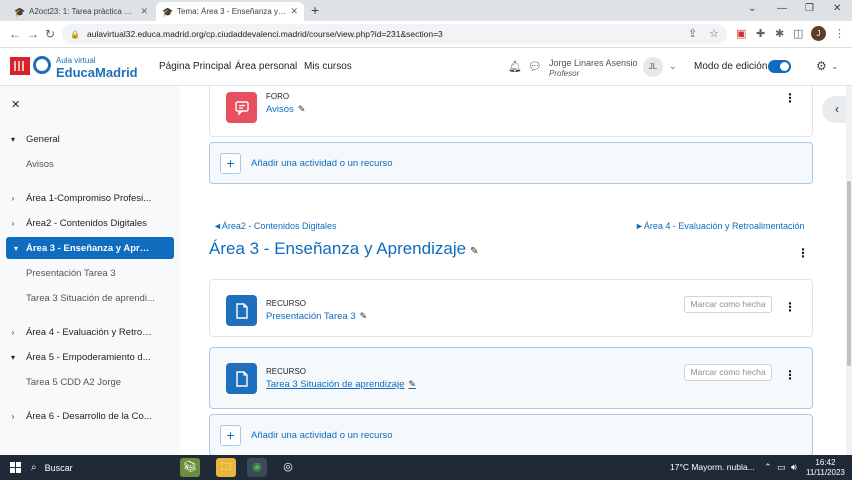 The height and width of the screenshot is (480, 852). What do you see at coordinates (794, 467) in the screenshot?
I see `volume-icon: 🔊︎` at bounding box center [794, 467].